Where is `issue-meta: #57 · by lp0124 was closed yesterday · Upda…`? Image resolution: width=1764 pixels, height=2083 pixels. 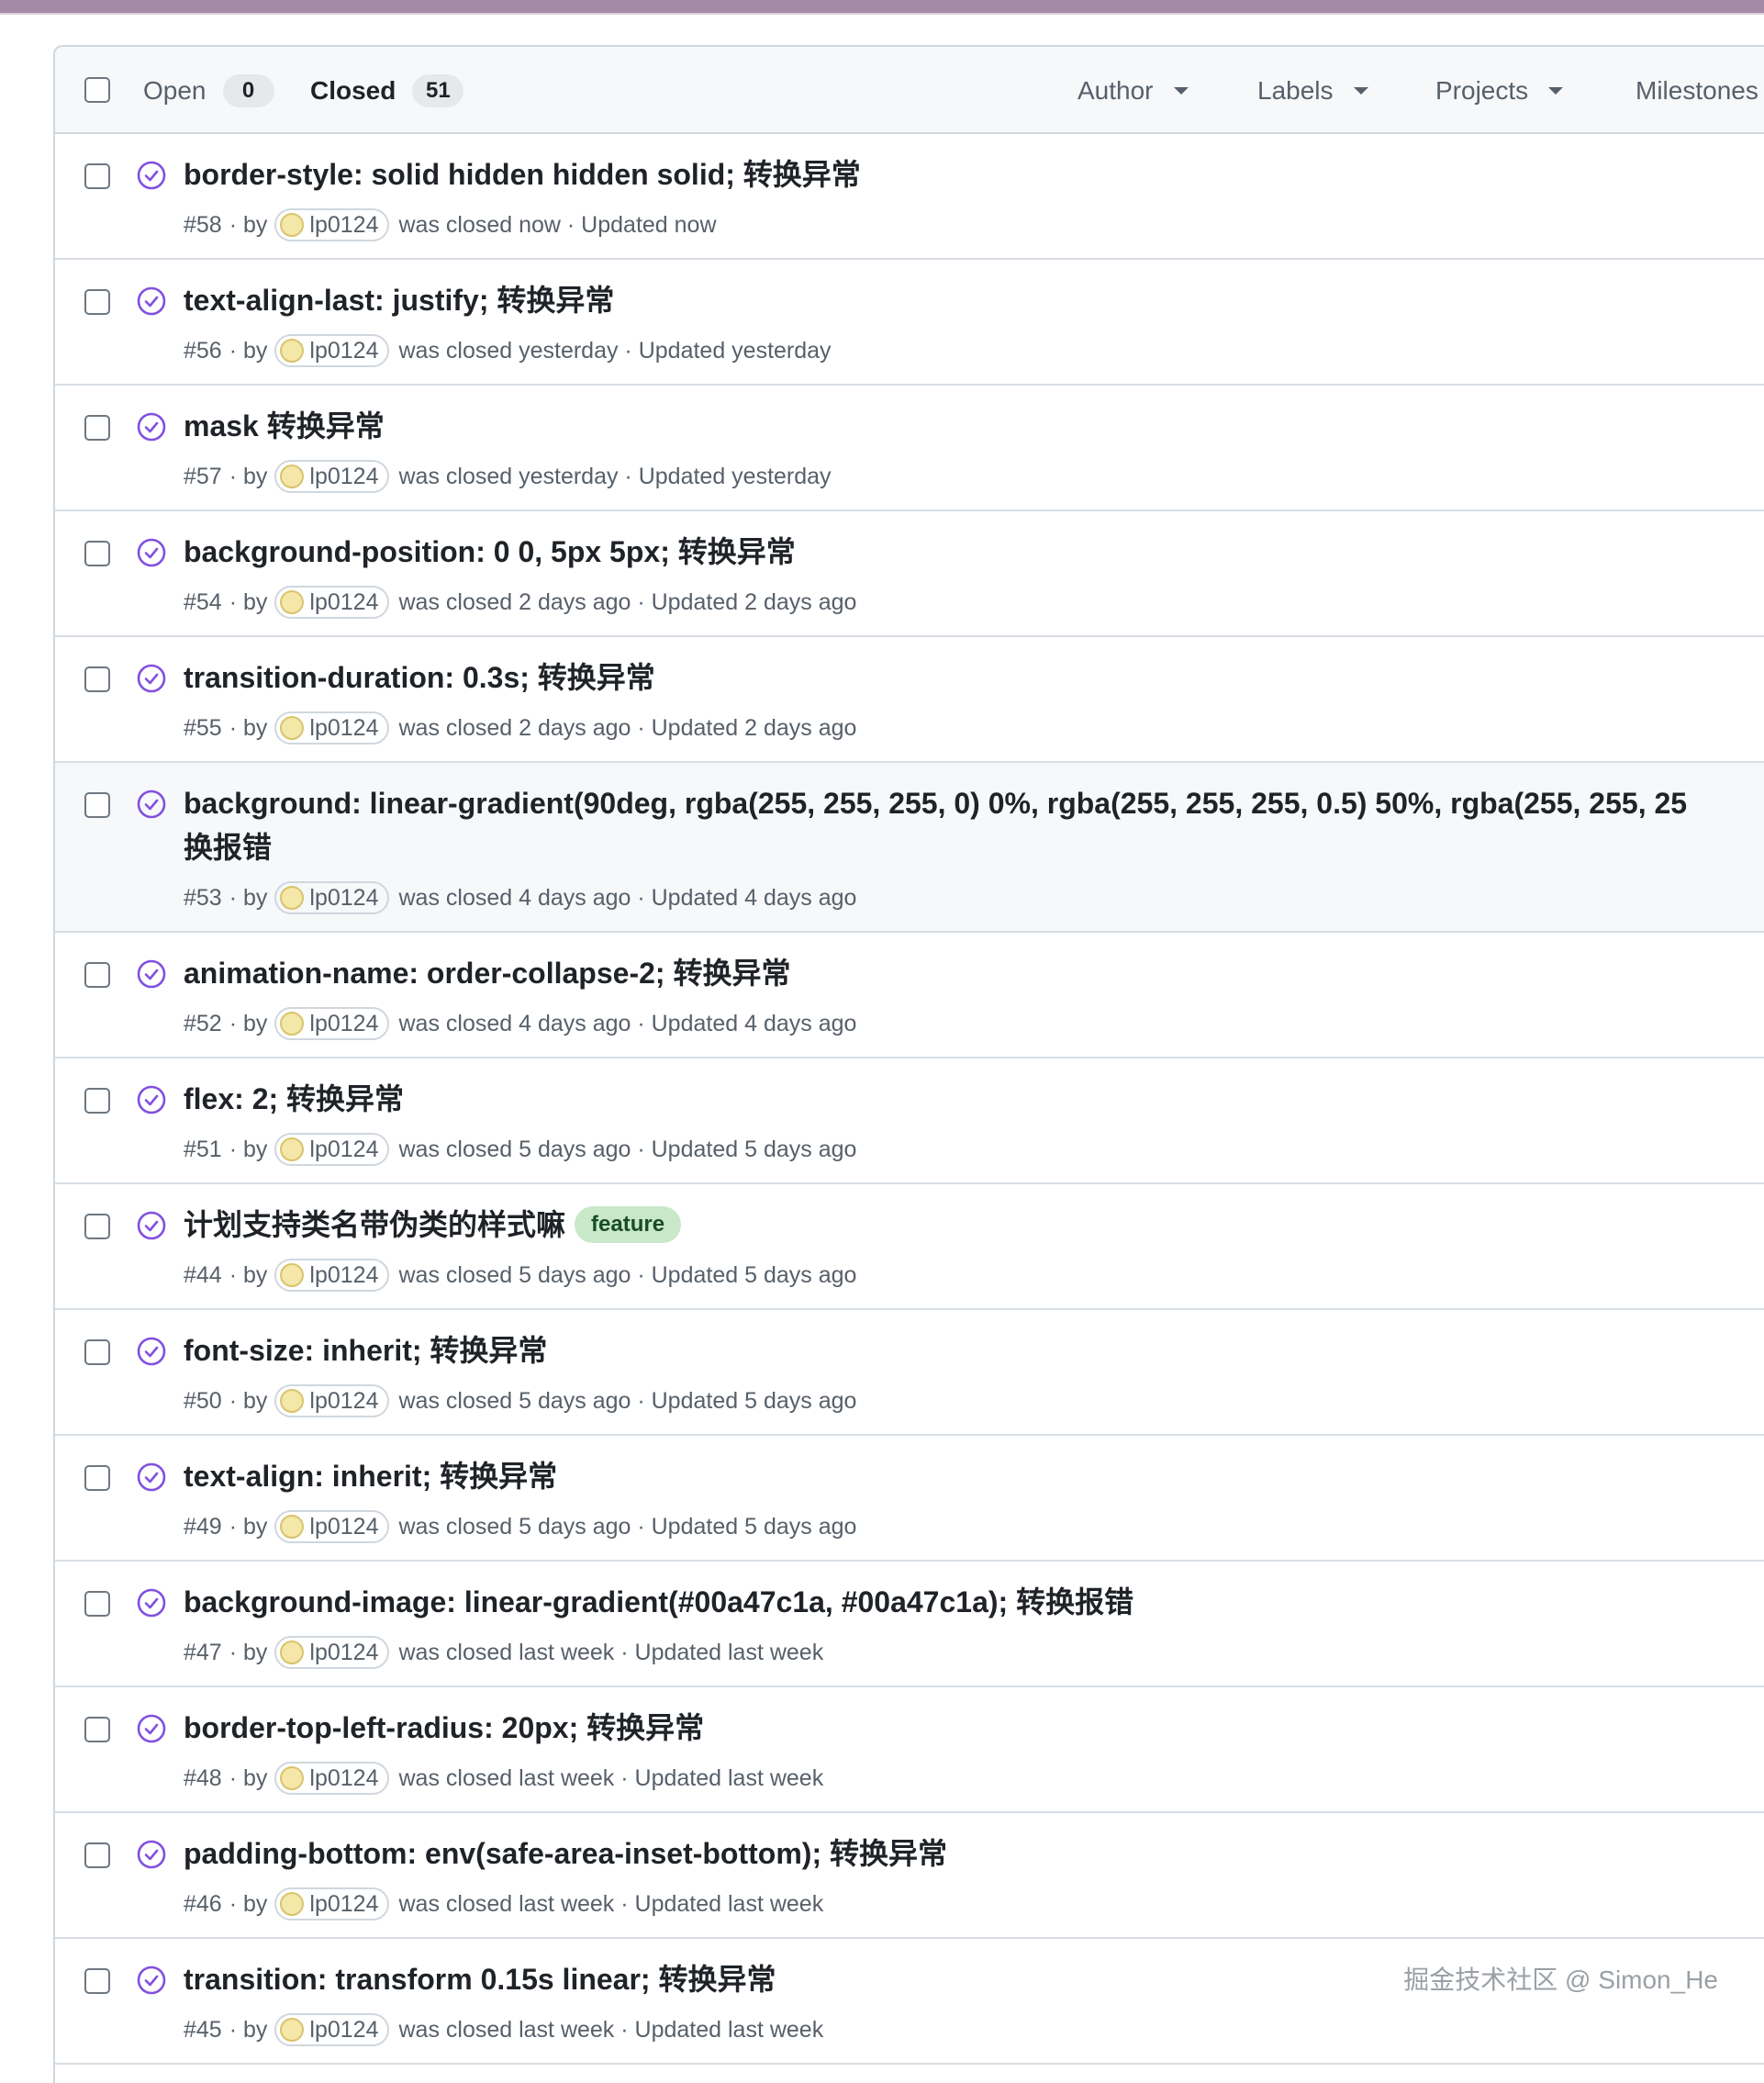 issue-meta: #57 · by lp0124 was closed yesterday · Upda… is located at coordinates (508, 477).